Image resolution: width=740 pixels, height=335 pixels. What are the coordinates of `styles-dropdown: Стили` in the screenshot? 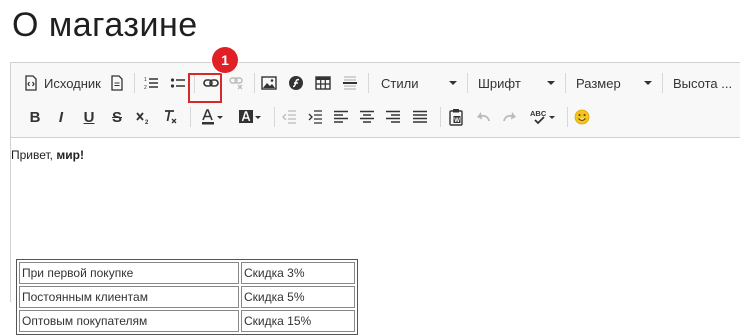 It's located at (417, 83).